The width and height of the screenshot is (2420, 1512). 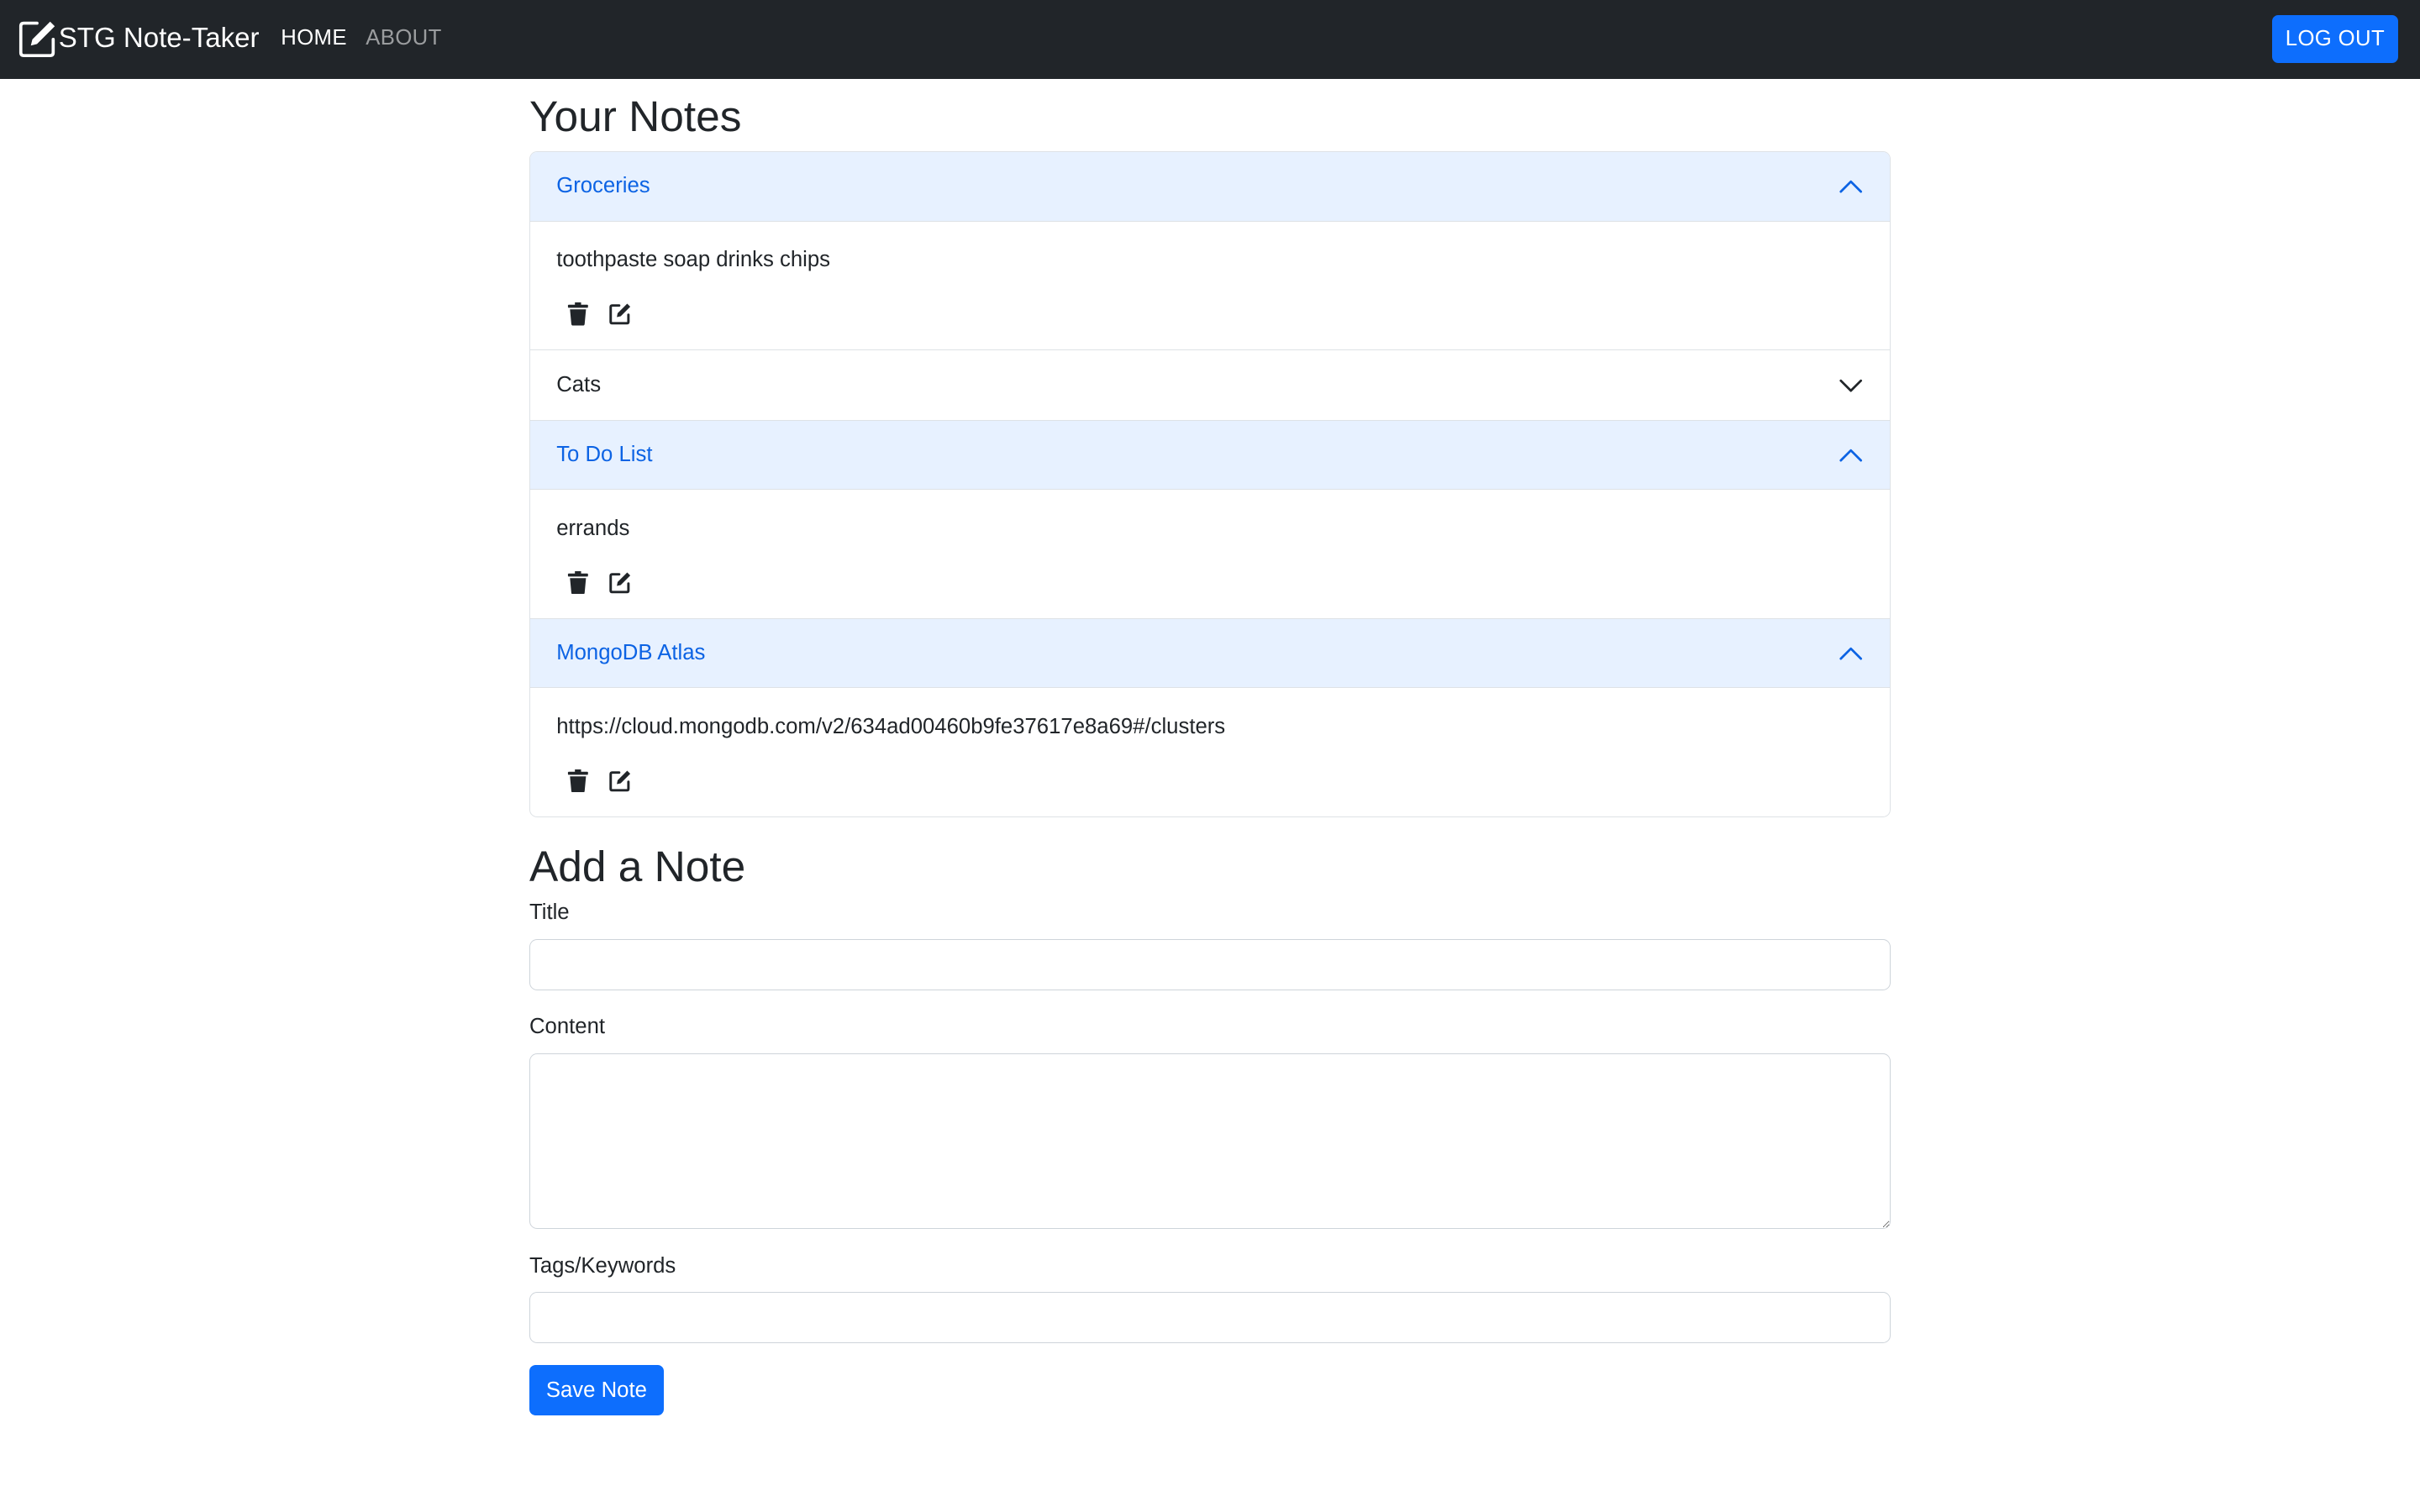 I want to click on brand-name: STG Note-Taker, so click(x=159, y=39).